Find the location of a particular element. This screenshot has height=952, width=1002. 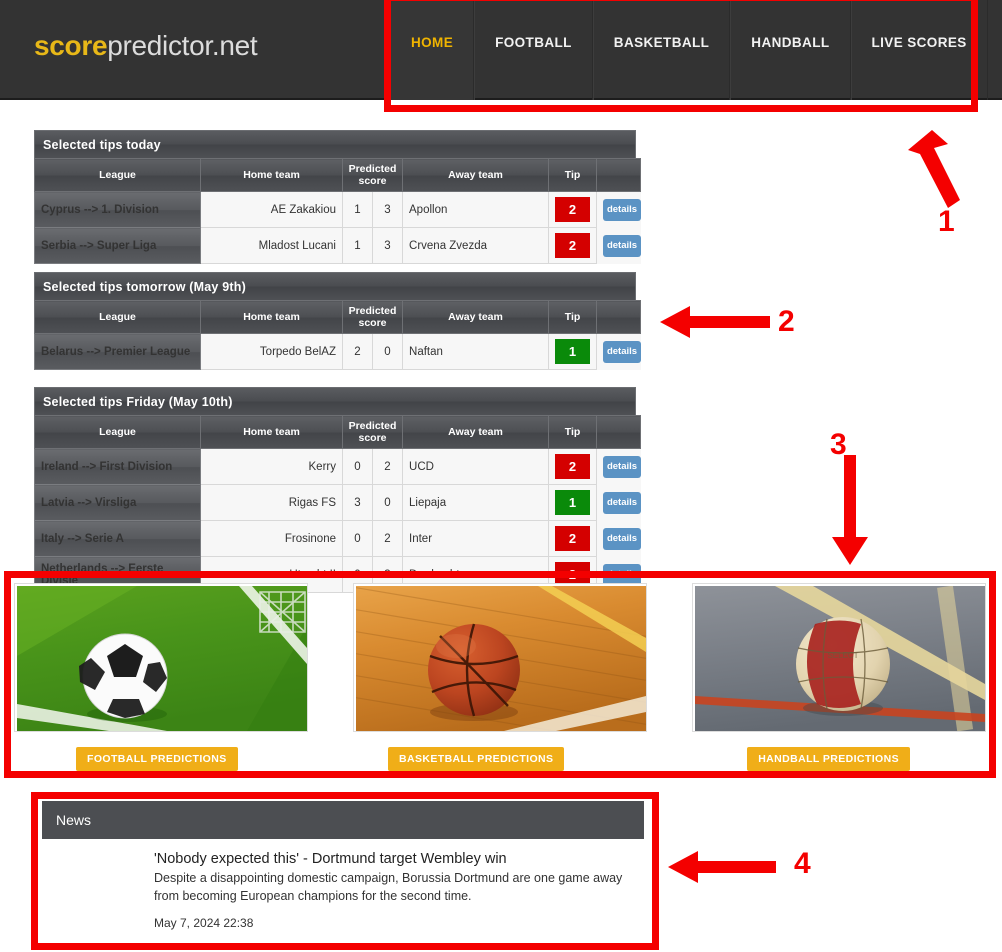

football-predictions-button: FOOTBALL PREDICTIONS is located at coordinates (157, 759).